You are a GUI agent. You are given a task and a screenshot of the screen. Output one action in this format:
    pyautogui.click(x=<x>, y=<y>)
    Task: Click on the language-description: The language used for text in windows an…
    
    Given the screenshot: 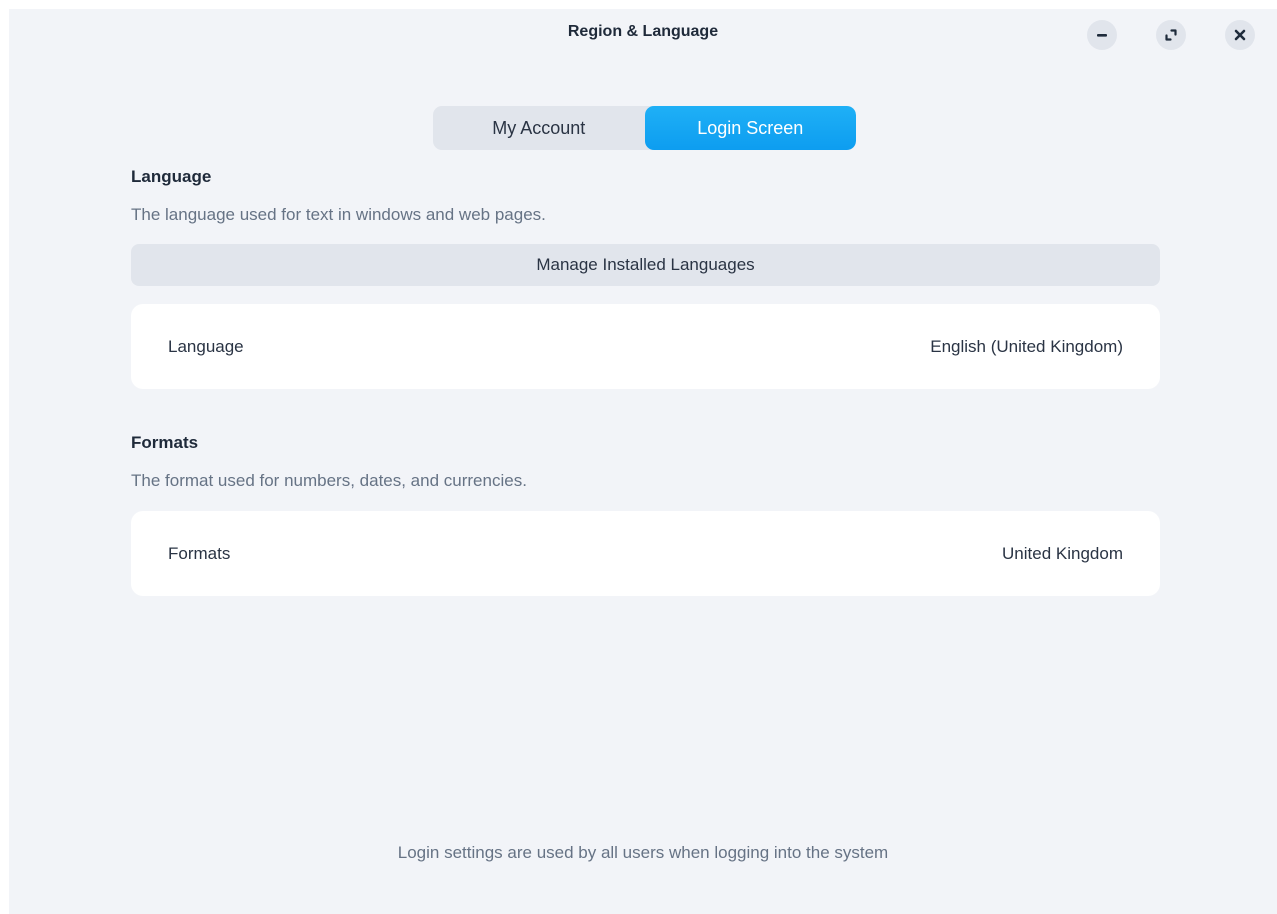 What is the action you would take?
    pyautogui.click(x=338, y=214)
    